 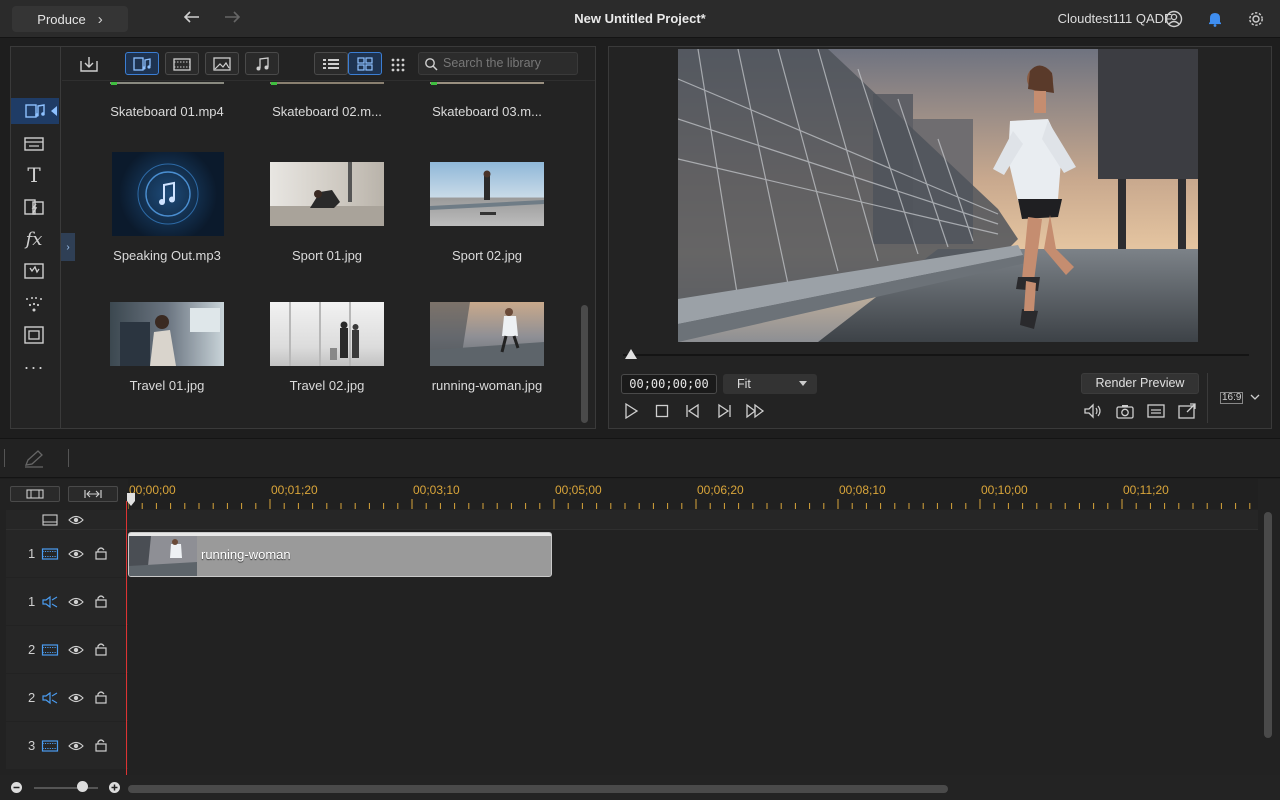 I want to click on scrub-handle, so click(x=631, y=354).